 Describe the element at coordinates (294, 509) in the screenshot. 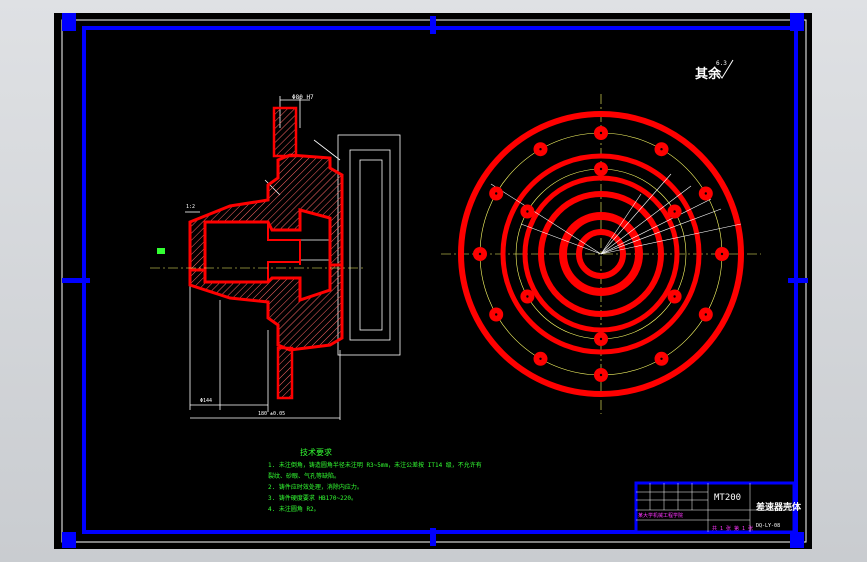

I see `tech-item-5: 4. 未注圆角 R2。` at that location.